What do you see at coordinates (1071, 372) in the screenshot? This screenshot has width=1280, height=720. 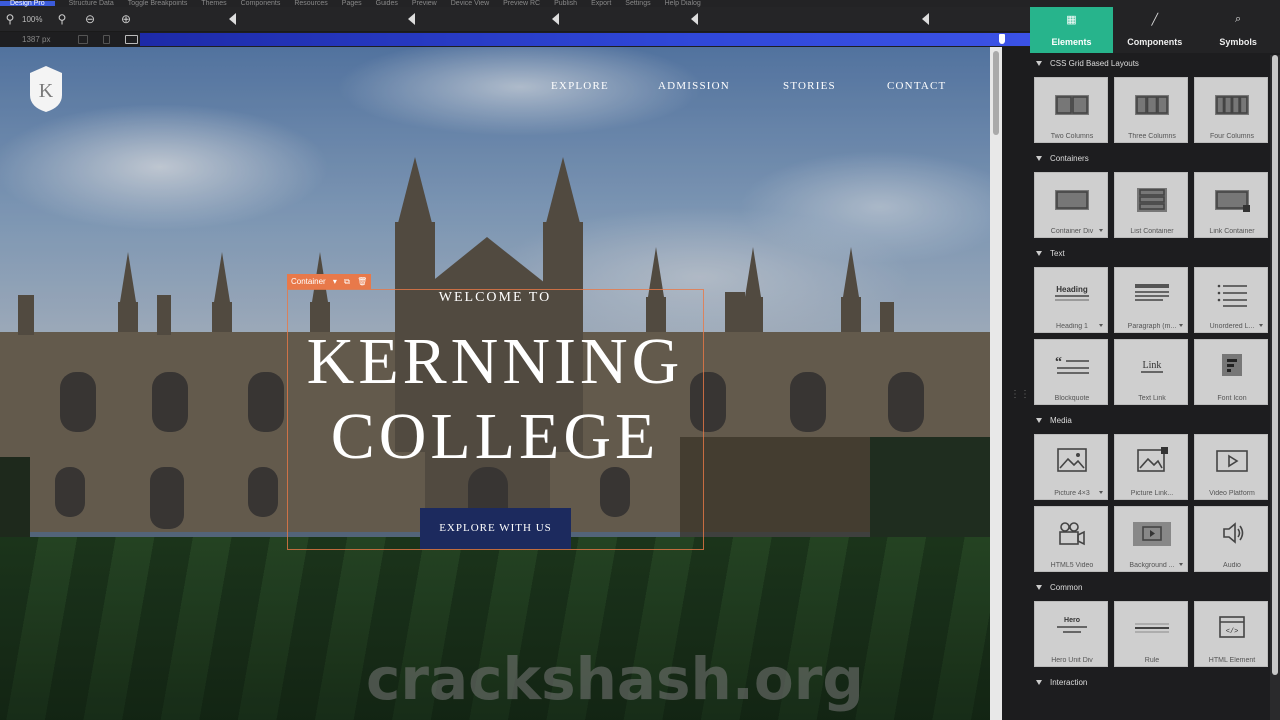 I see `element-tile: “ Blockquote` at bounding box center [1071, 372].